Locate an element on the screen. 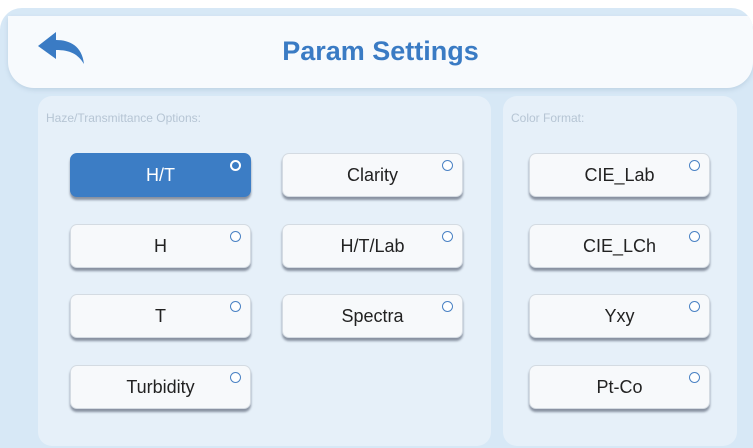  option-label: Clarity is located at coordinates (372, 174).